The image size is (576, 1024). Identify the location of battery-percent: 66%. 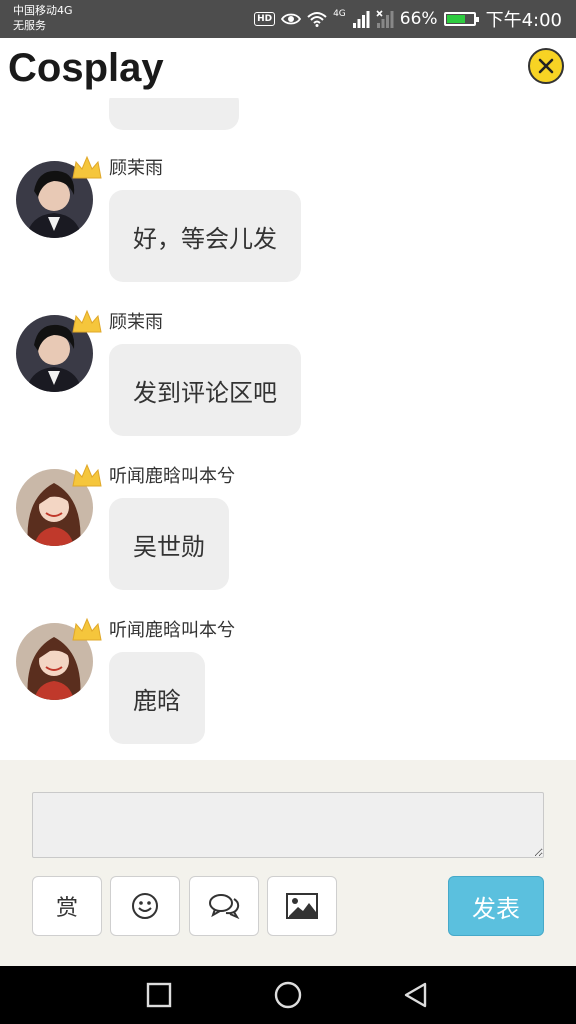
(418, 19).